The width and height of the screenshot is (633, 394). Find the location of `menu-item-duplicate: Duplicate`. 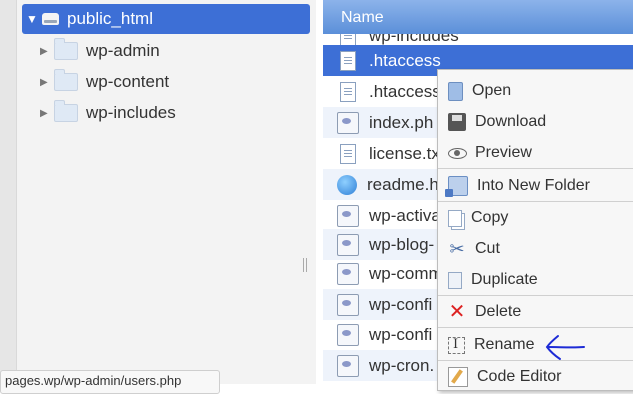

menu-item-duplicate: Duplicate is located at coordinates (535, 280).